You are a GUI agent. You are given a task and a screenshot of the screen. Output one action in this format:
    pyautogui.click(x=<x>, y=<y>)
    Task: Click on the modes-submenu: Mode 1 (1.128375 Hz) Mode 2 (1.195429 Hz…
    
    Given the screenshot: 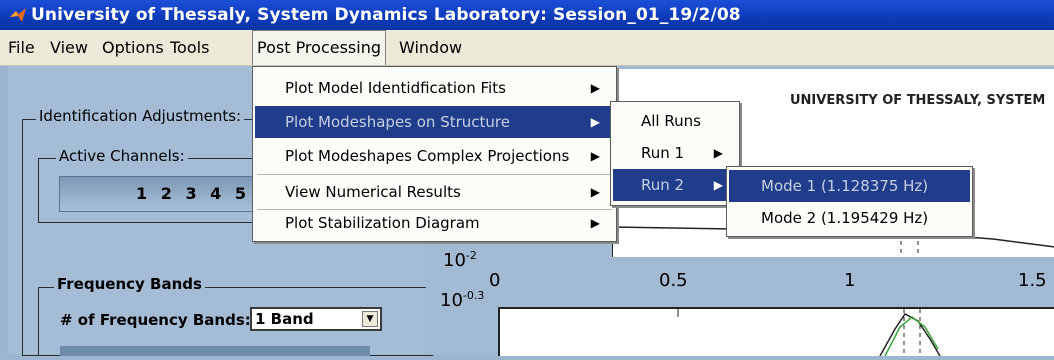 What is the action you would take?
    pyautogui.click(x=849, y=201)
    